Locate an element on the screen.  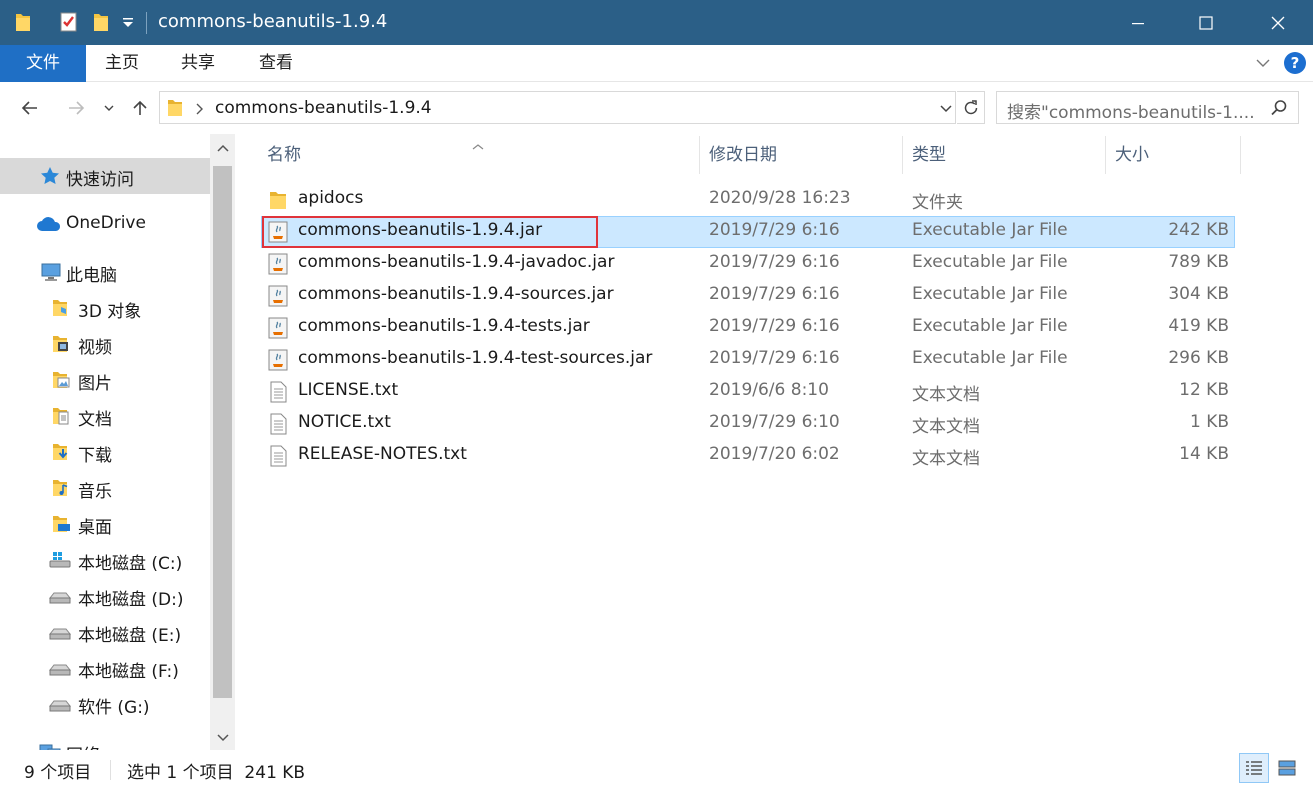
quick-access-dropdown-icon is located at coordinates (128, 25).